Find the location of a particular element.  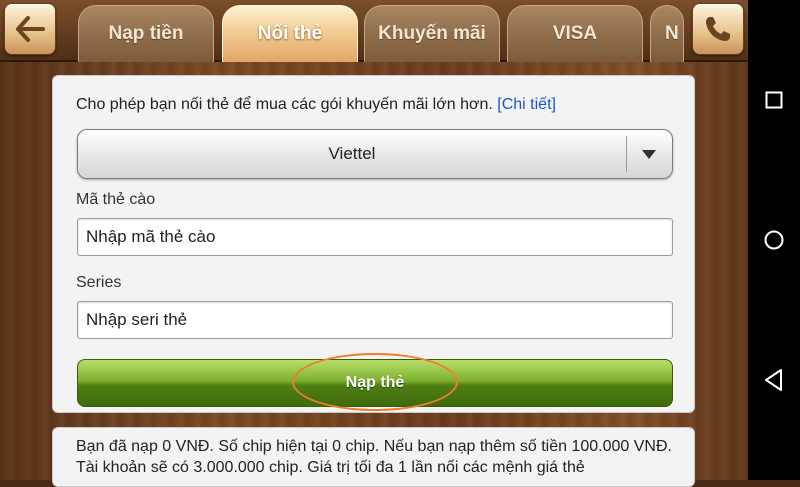

tab-label: VISA is located at coordinates (575, 33).